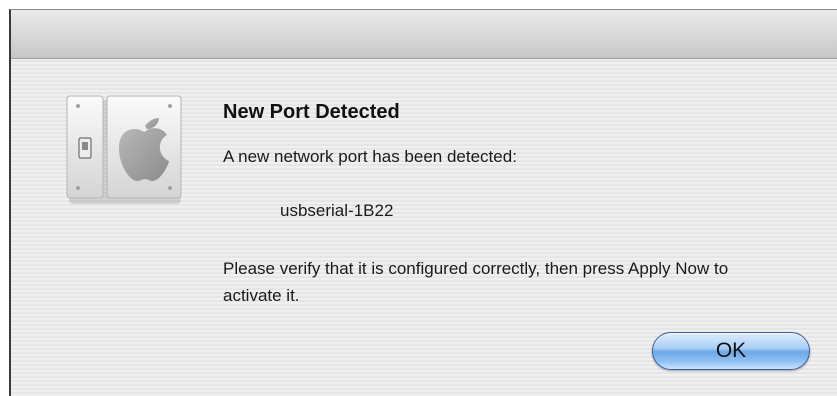 Image resolution: width=837 pixels, height=396 pixels. What do you see at coordinates (311, 112) in the screenshot?
I see `dialog-title: New Port Detected` at bounding box center [311, 112].